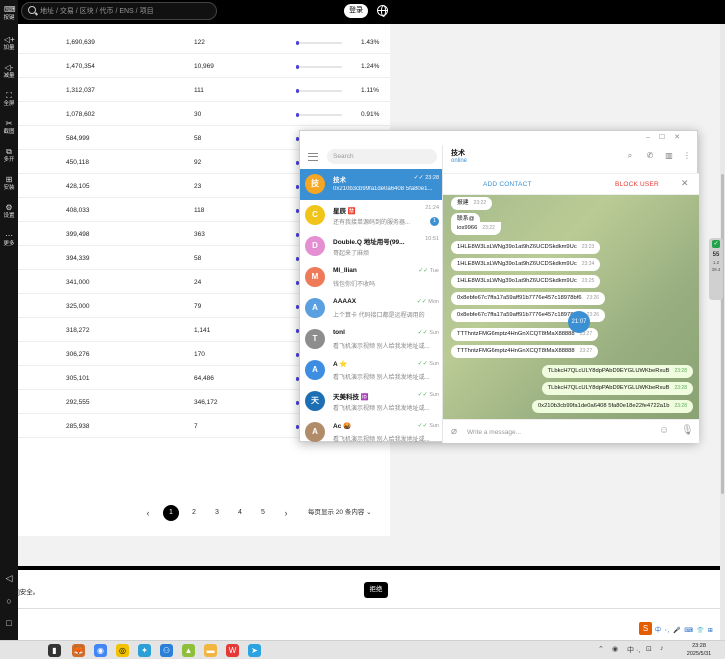 The height and width of the screenshot is (659, 725). I want to click on fox-app-icon: 🦊, so click(78, 650).